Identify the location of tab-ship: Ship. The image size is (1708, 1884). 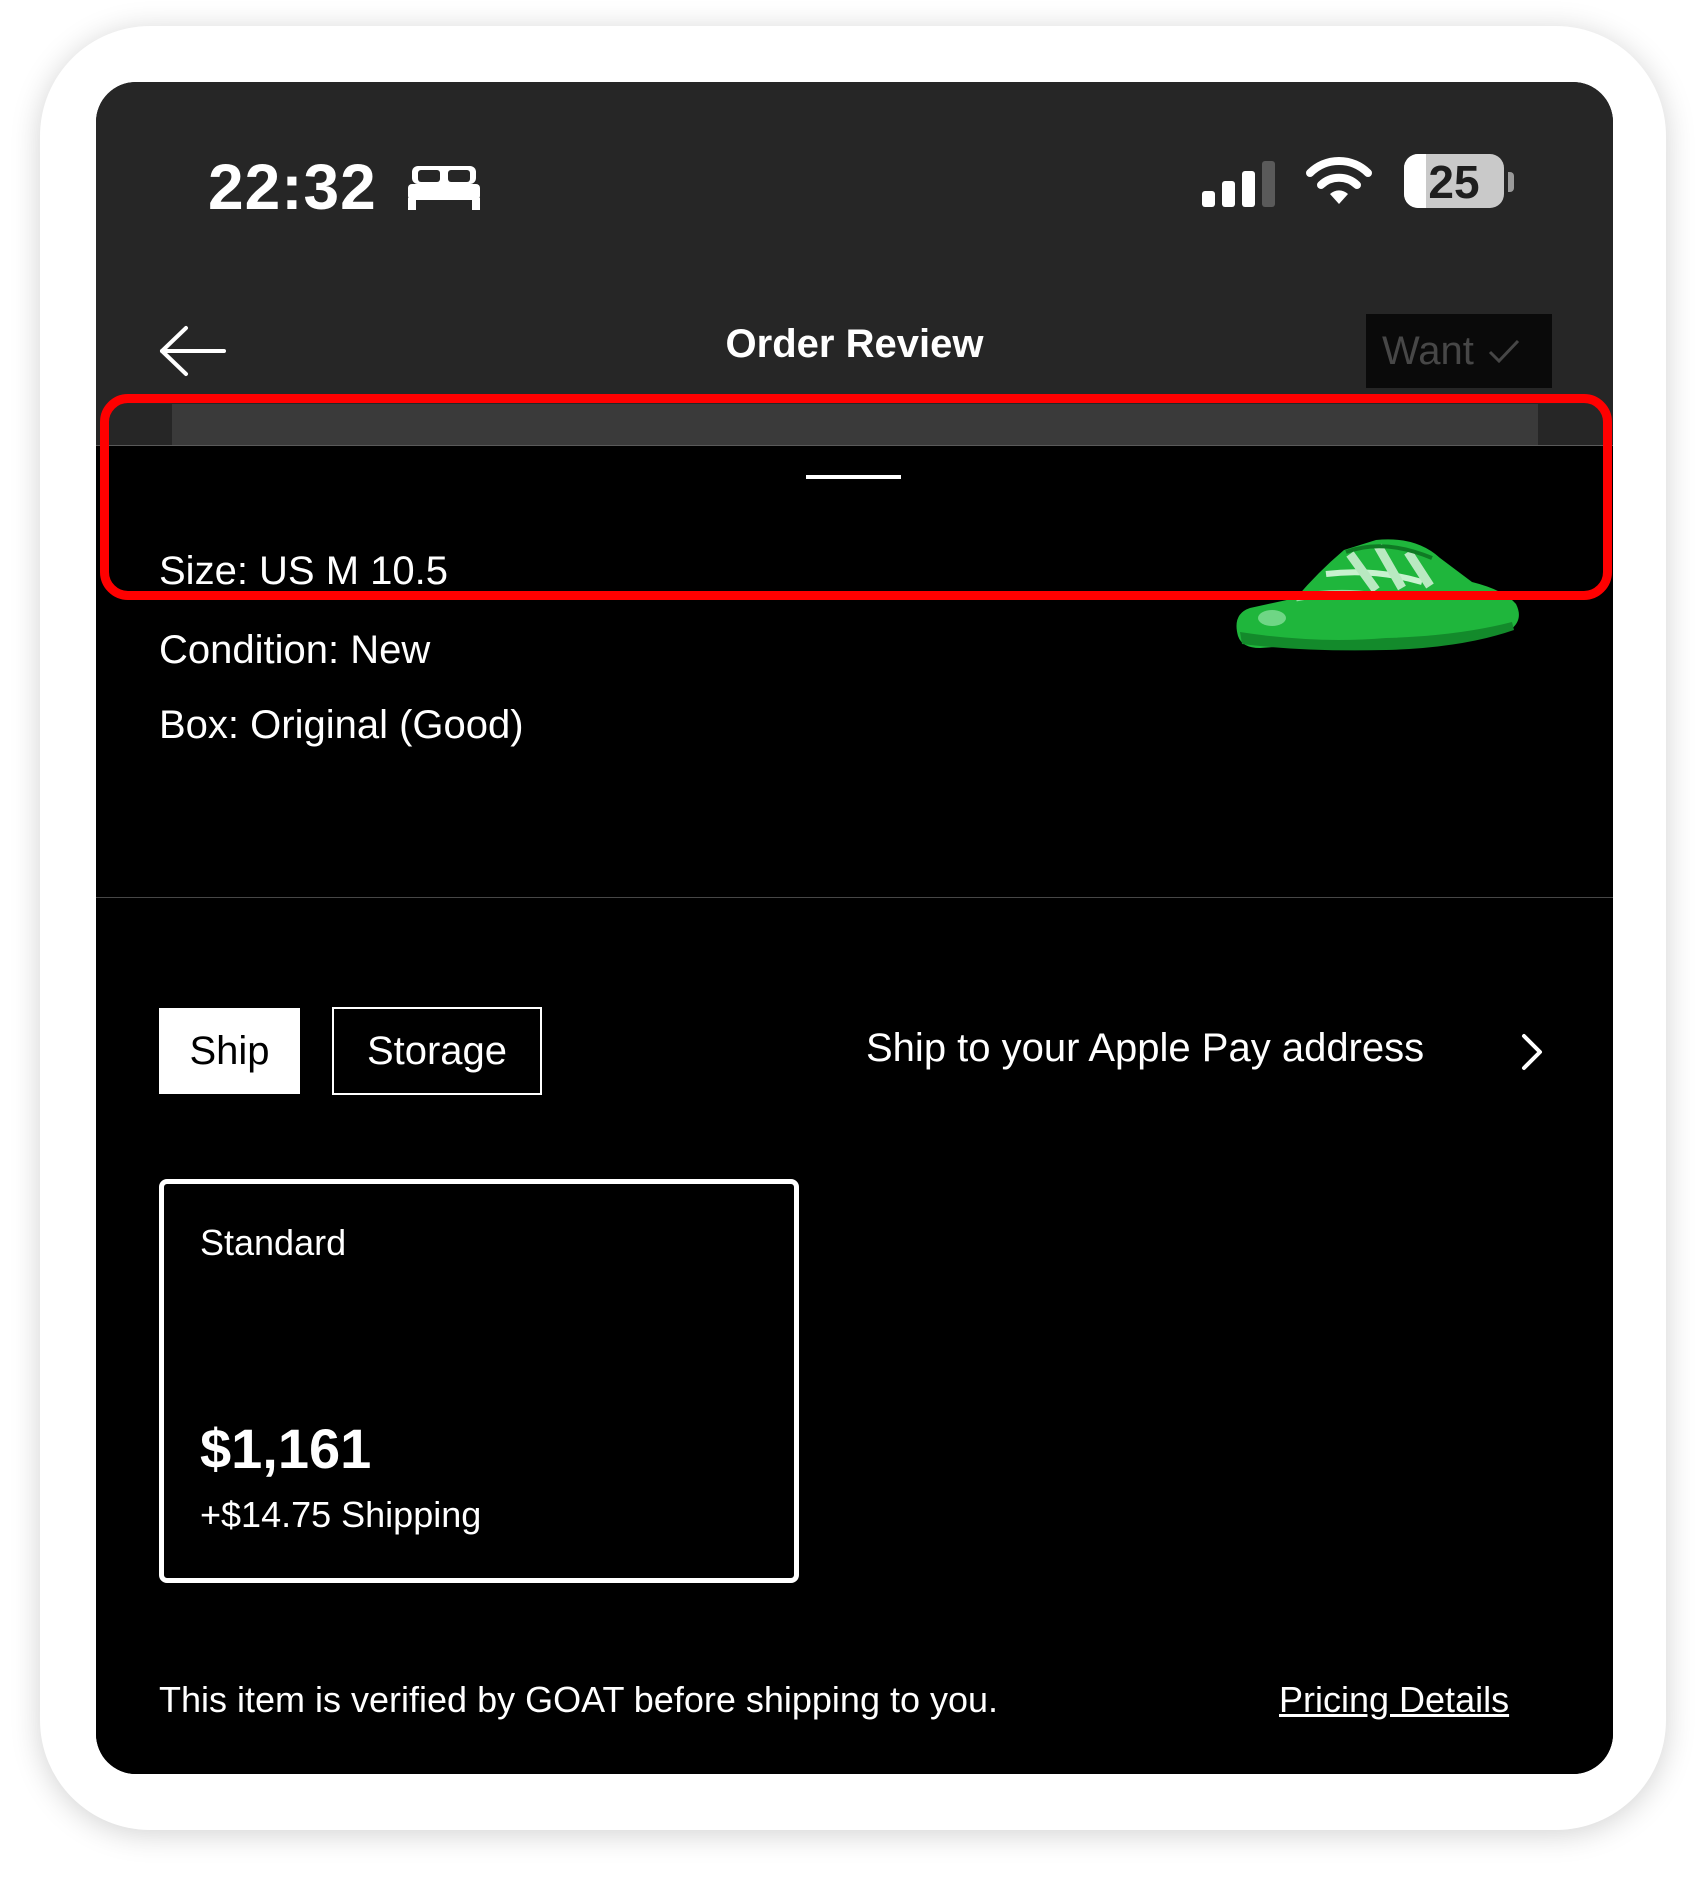
(229, 1051).